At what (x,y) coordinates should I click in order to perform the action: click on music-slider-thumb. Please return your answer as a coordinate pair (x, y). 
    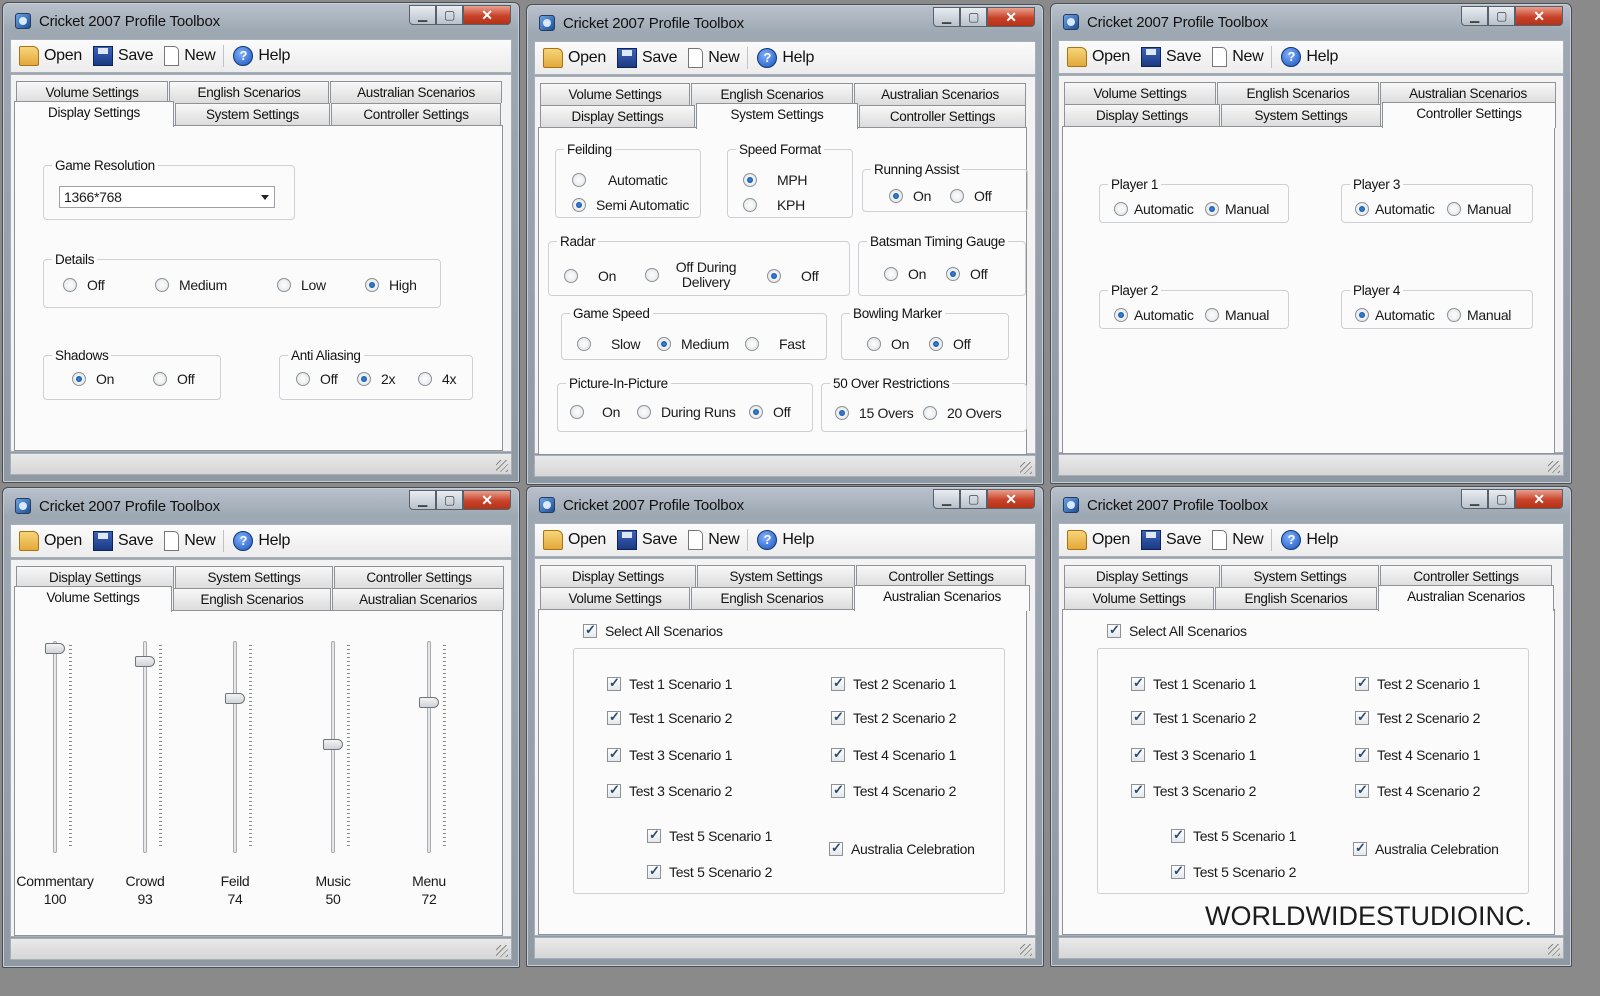
    Looking at the image, I should click on (333, 744).